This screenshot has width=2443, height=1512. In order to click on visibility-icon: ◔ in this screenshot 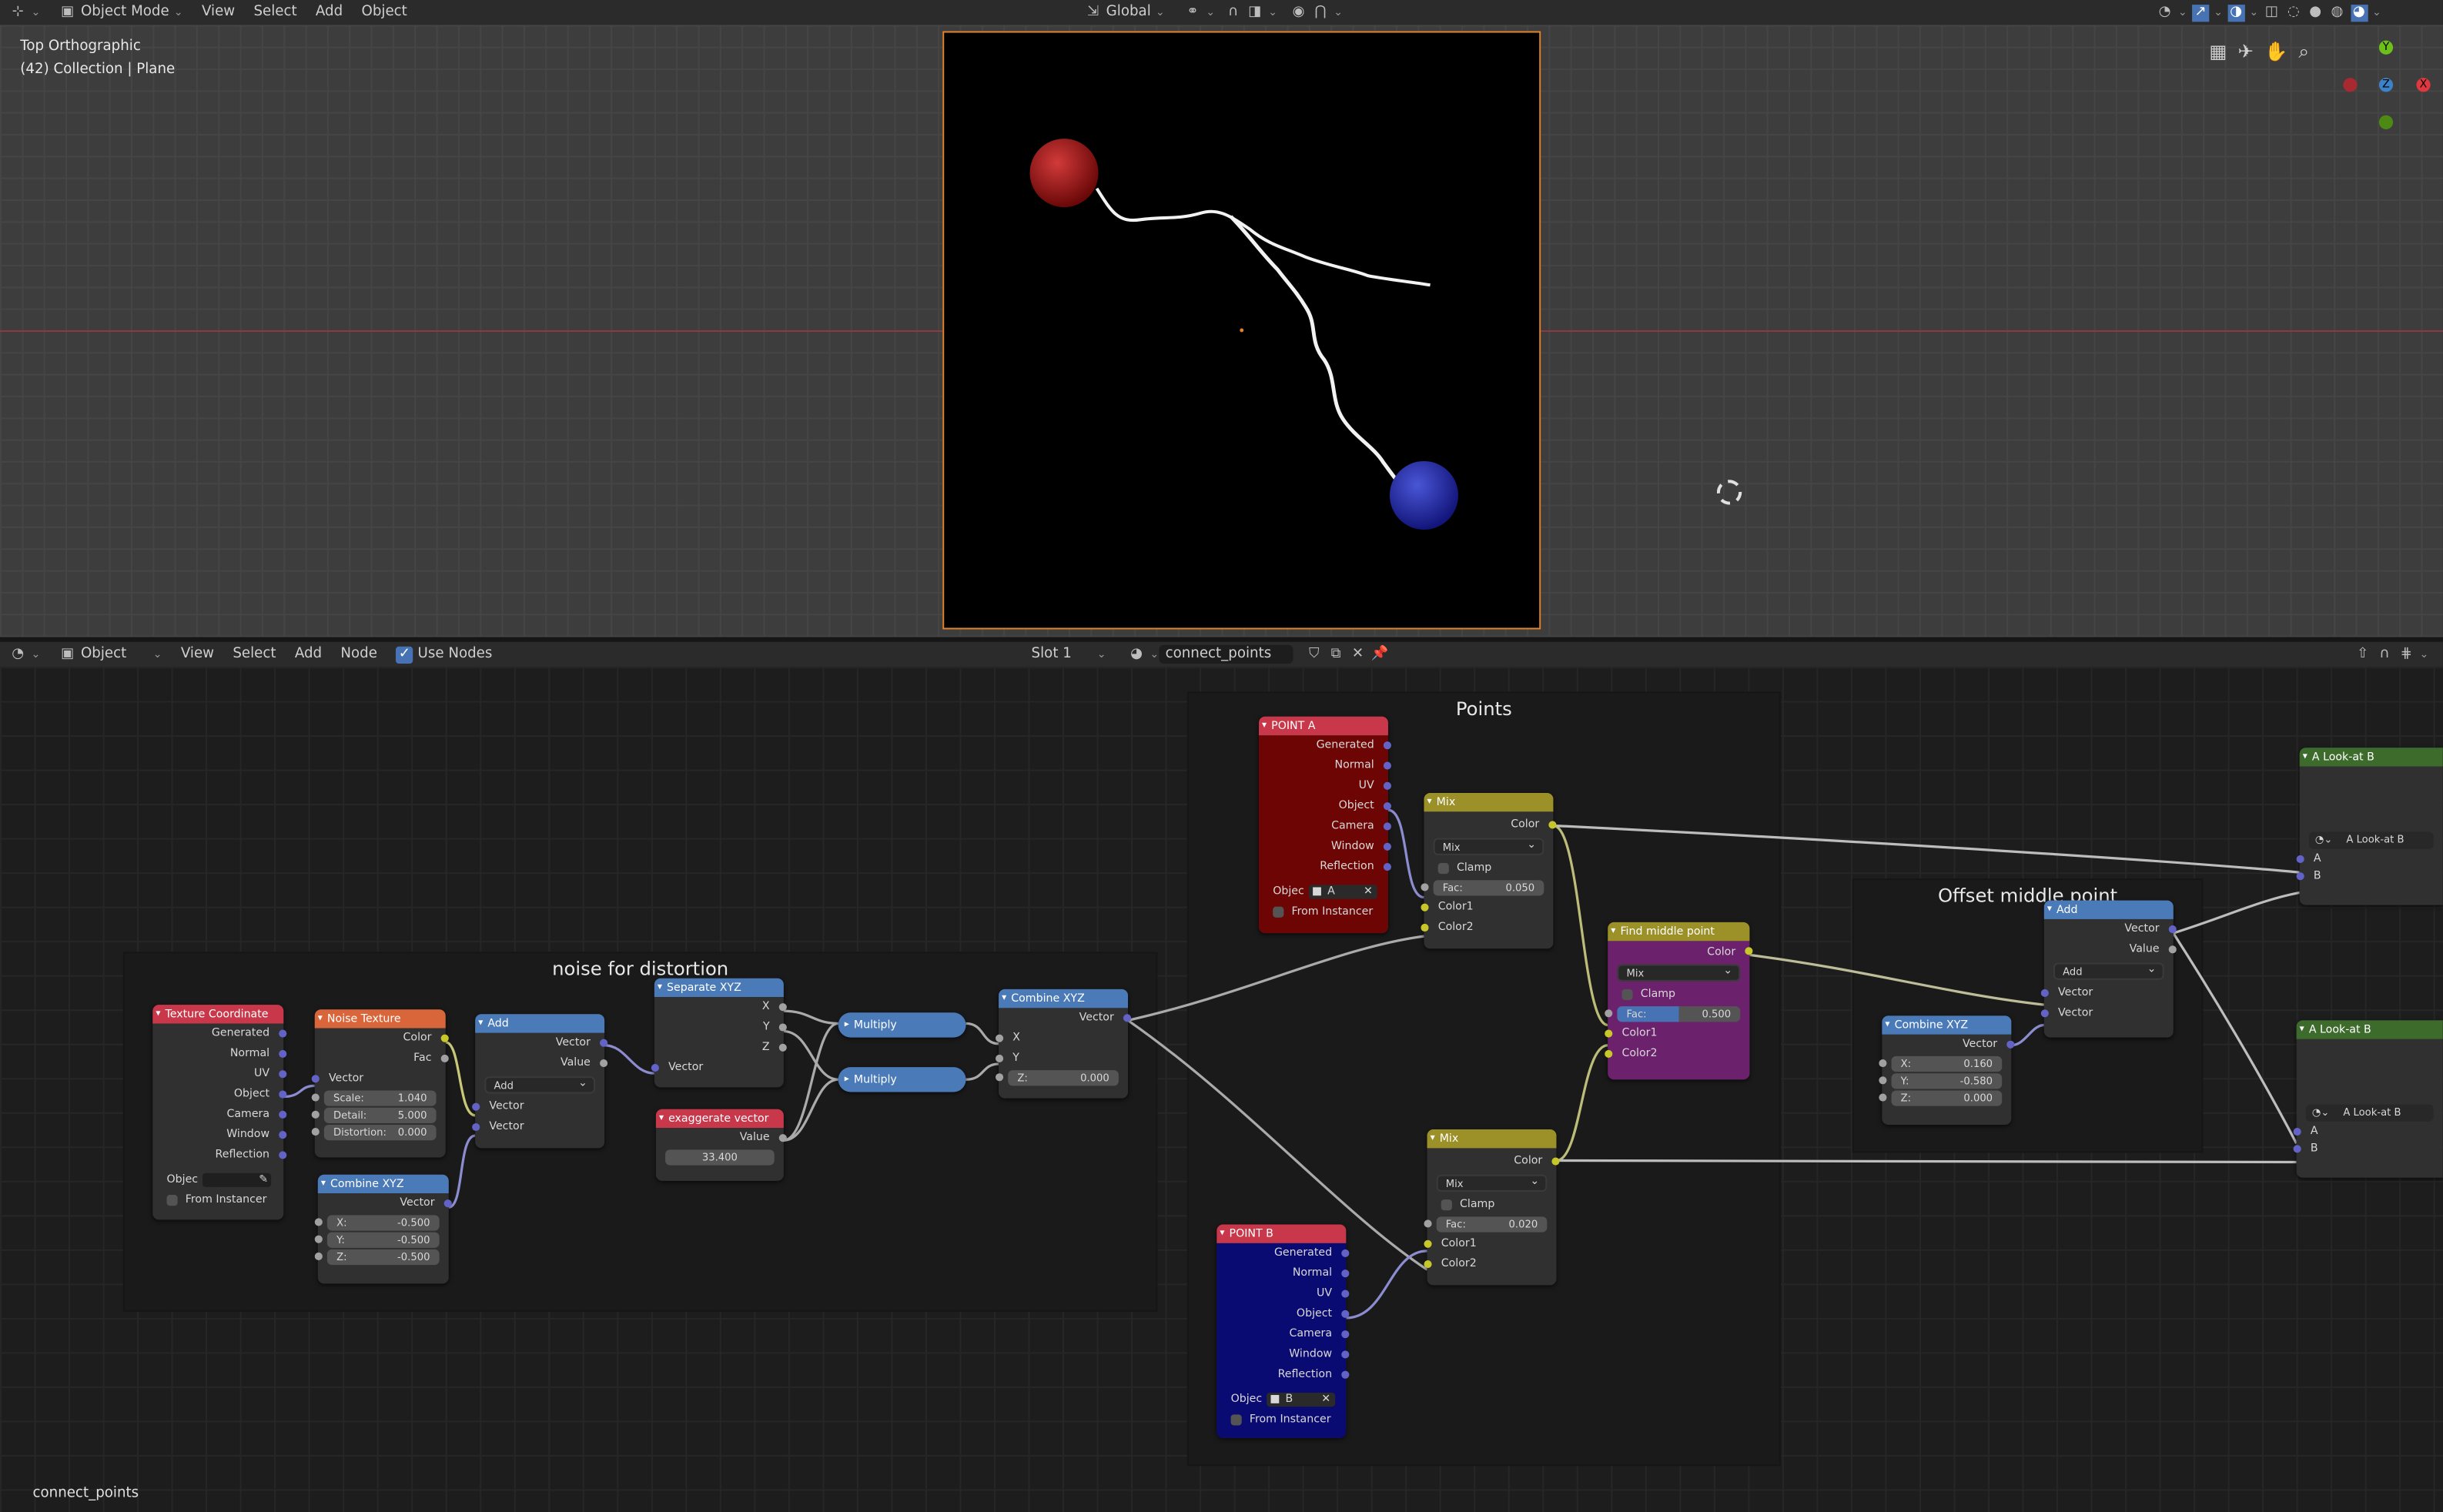, I will do `click(2165, 12)`.